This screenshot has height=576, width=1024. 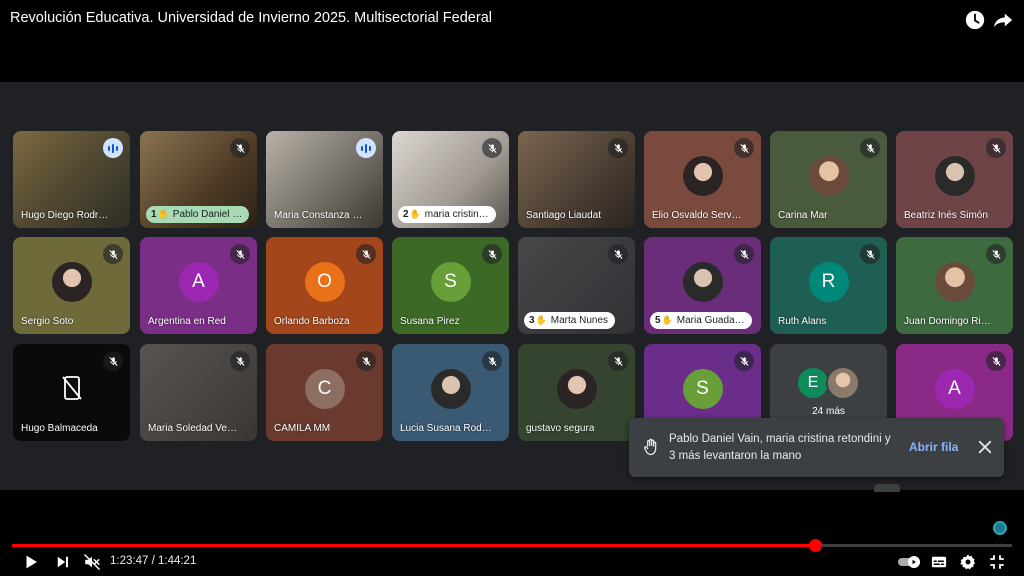 What do you see at coordinates (975, 20) in the screenshot?
I see `clock-icon` at bounding box center [975, 20].